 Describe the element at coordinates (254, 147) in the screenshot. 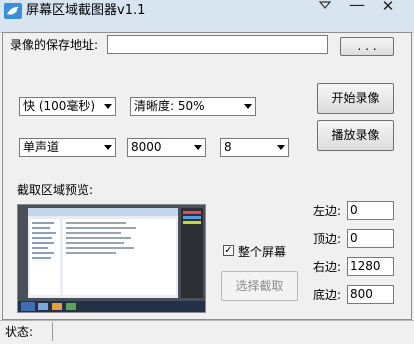

I see `bits-select: 8` at that location.